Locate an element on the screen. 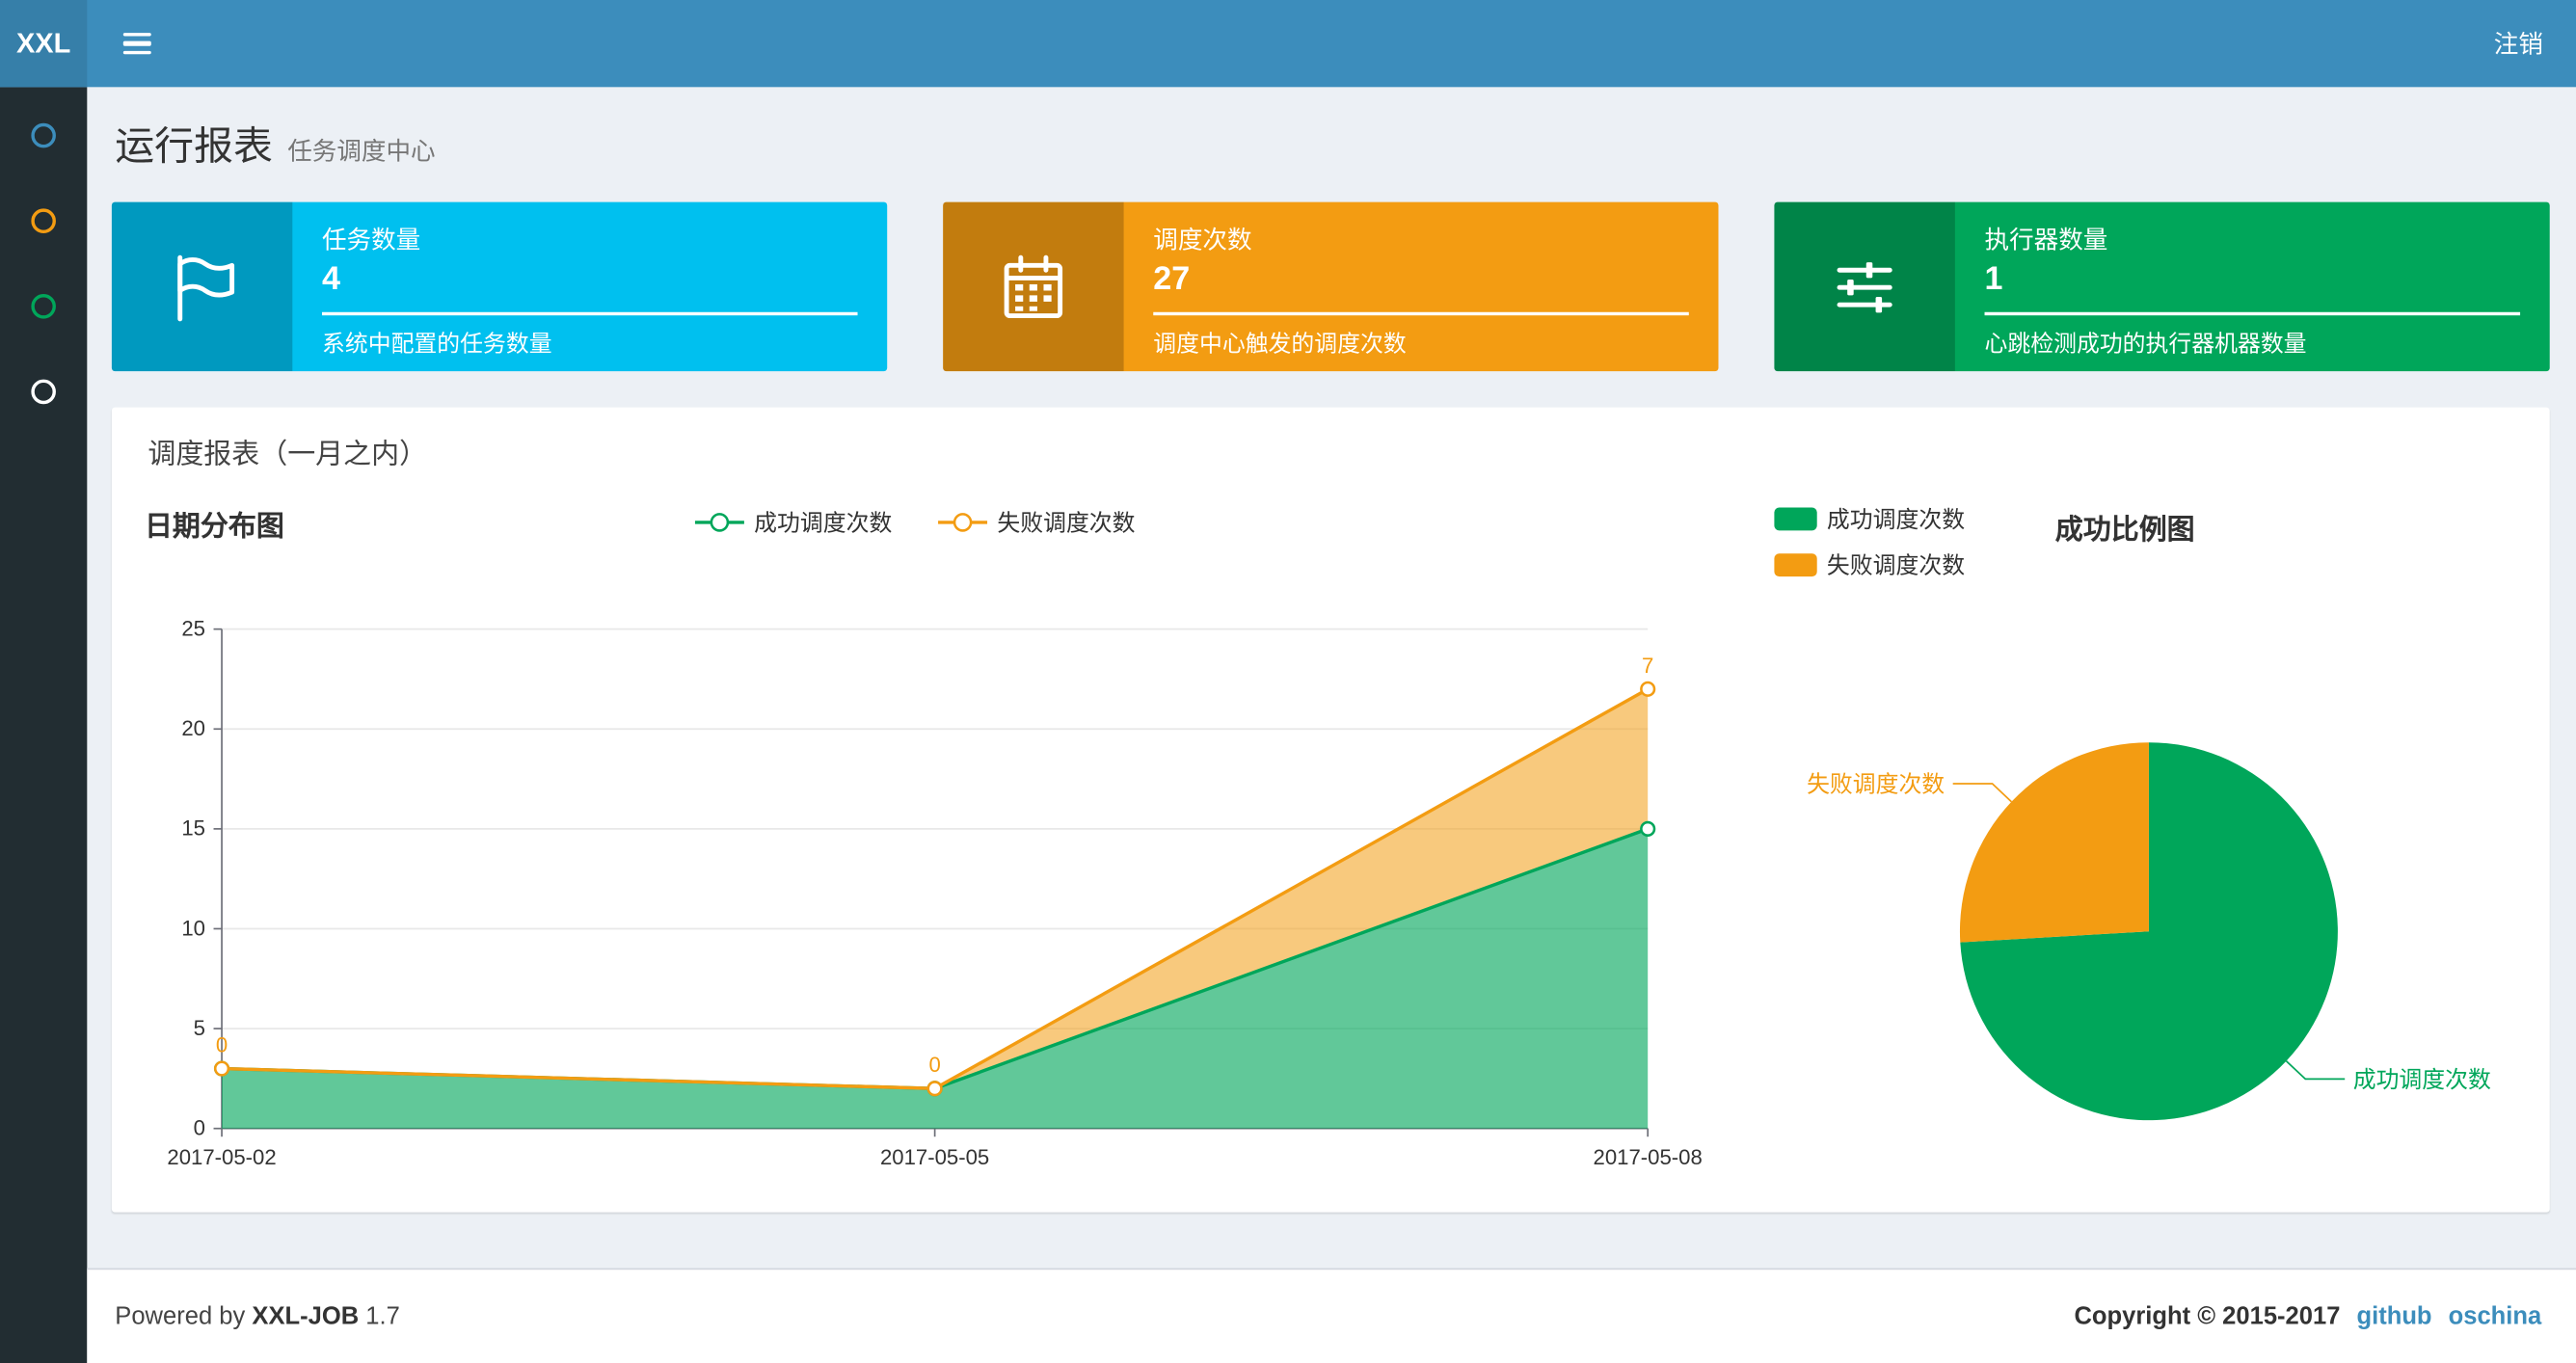 This screenshot has height=1363, width=2576. svg-text: 7 is located at coordinates (1648, 666).